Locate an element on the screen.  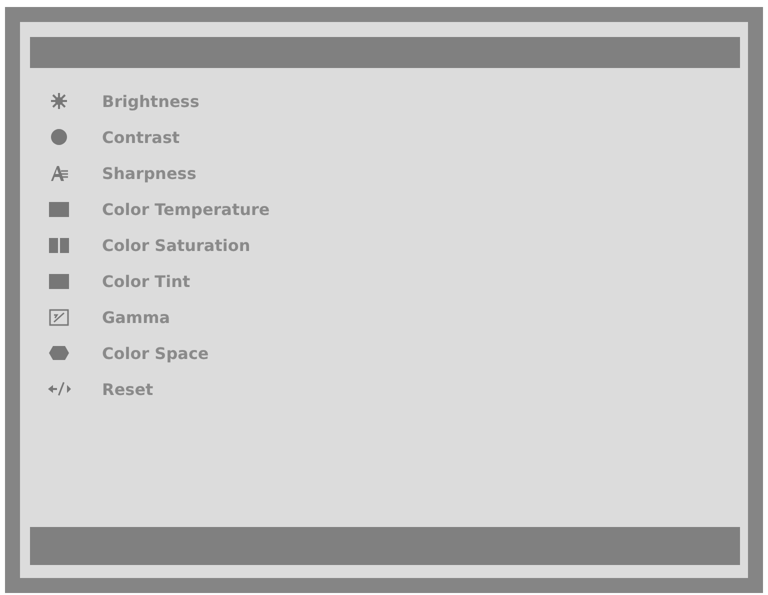
menu-item: Gamma is located at coordinates (136, 317).